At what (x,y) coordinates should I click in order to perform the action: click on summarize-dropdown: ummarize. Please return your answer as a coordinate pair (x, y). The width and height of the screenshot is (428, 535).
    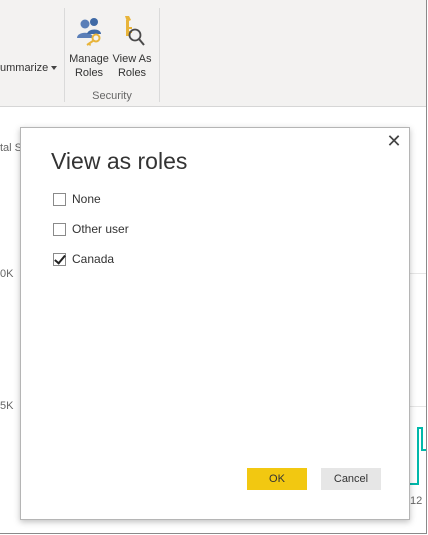
    Looking at the image, I should click on (29, 68).